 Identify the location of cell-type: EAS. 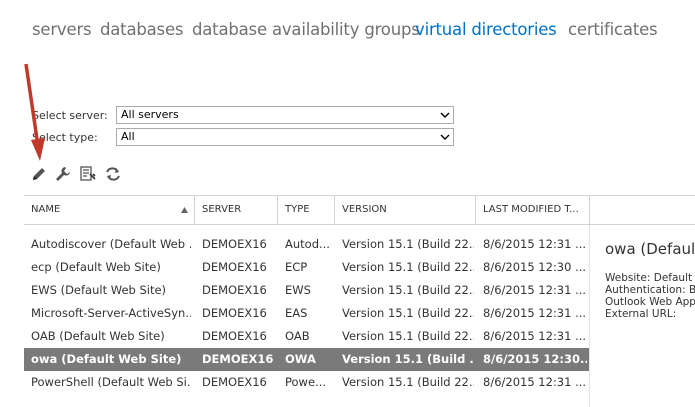
(296, 313).